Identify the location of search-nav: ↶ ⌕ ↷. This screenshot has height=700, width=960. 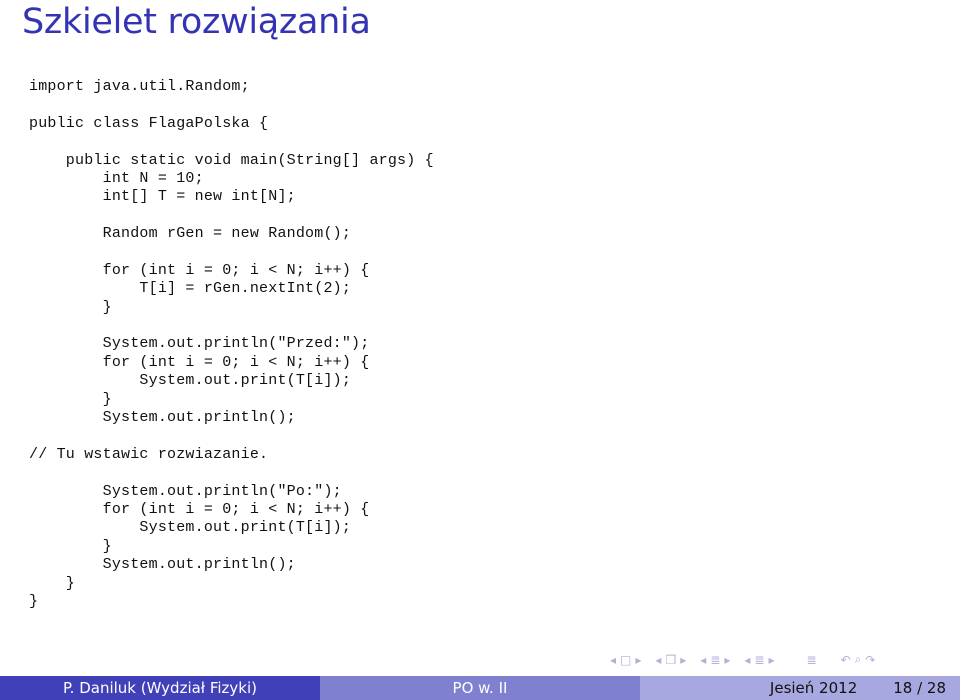
(858, 659).